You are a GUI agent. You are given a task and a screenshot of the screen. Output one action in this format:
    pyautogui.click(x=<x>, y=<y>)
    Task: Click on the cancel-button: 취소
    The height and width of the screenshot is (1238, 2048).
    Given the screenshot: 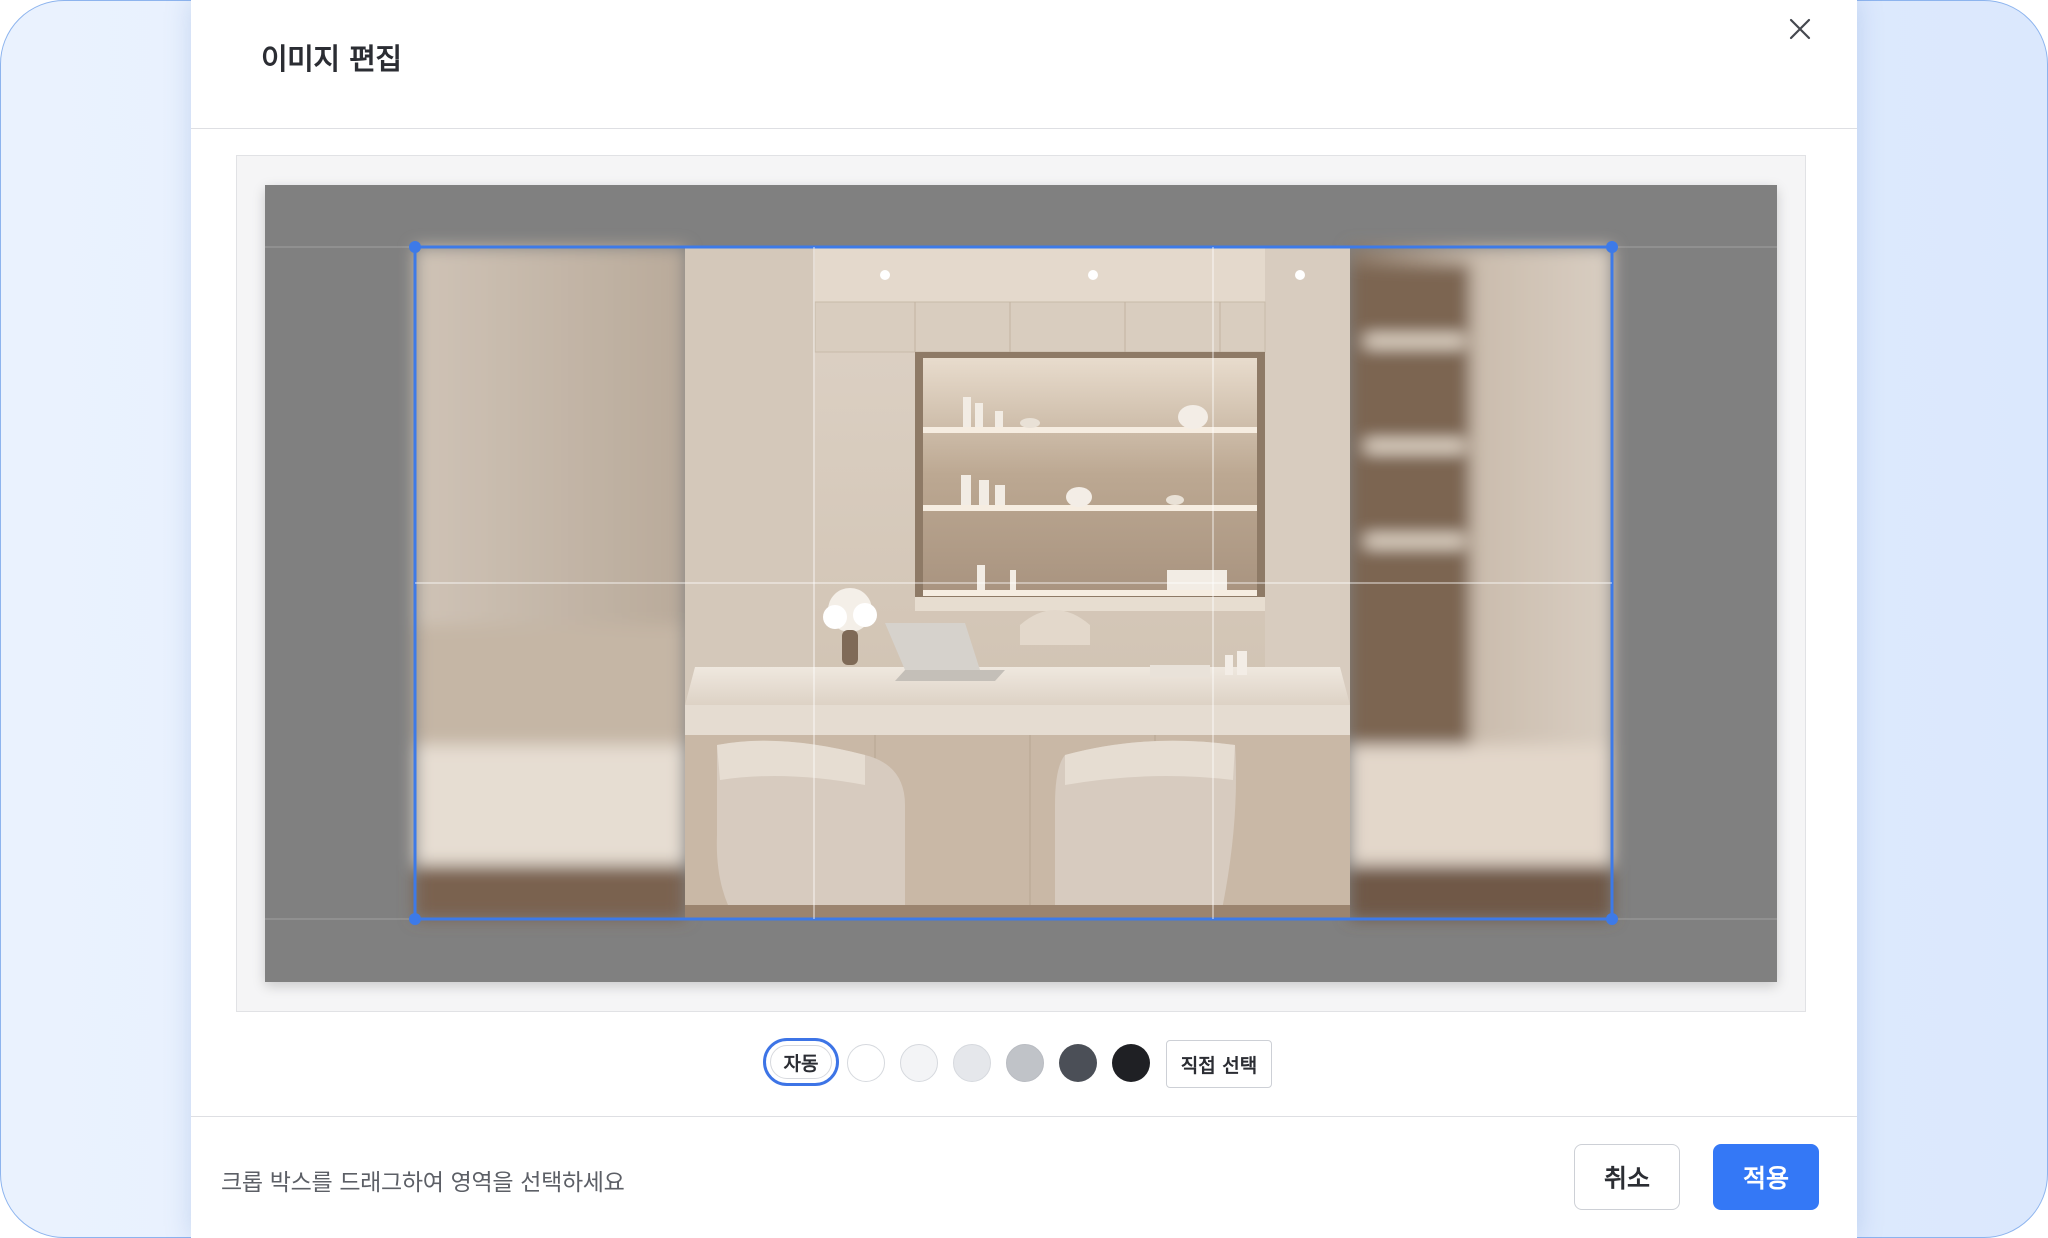 What is the action you would take?
    pyautogui.click(x=1627, y=1177)
    